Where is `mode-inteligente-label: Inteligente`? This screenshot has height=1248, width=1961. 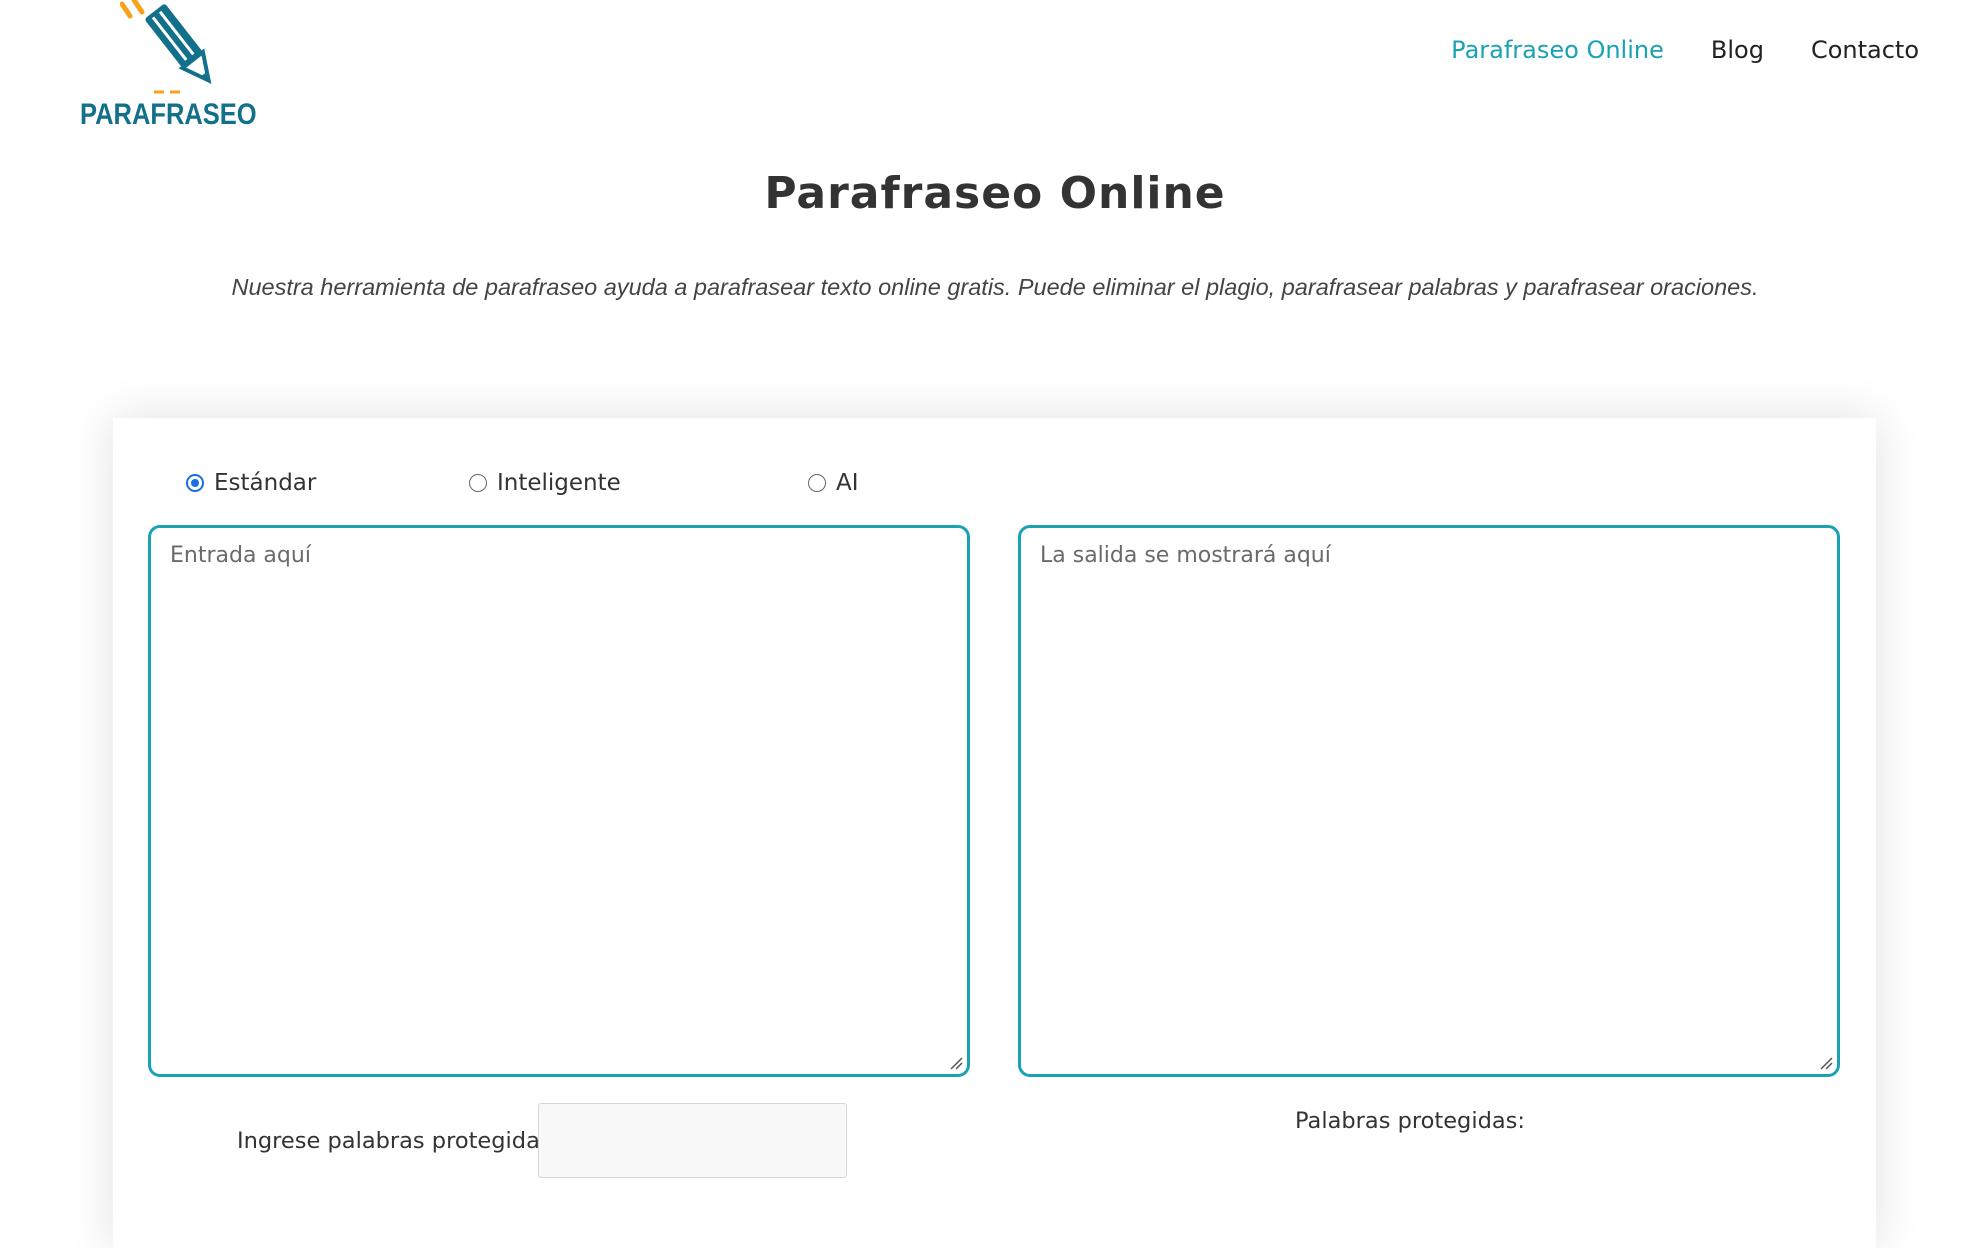 mode-inteligente-label: Inteligente is located at coordinates (559, 483).